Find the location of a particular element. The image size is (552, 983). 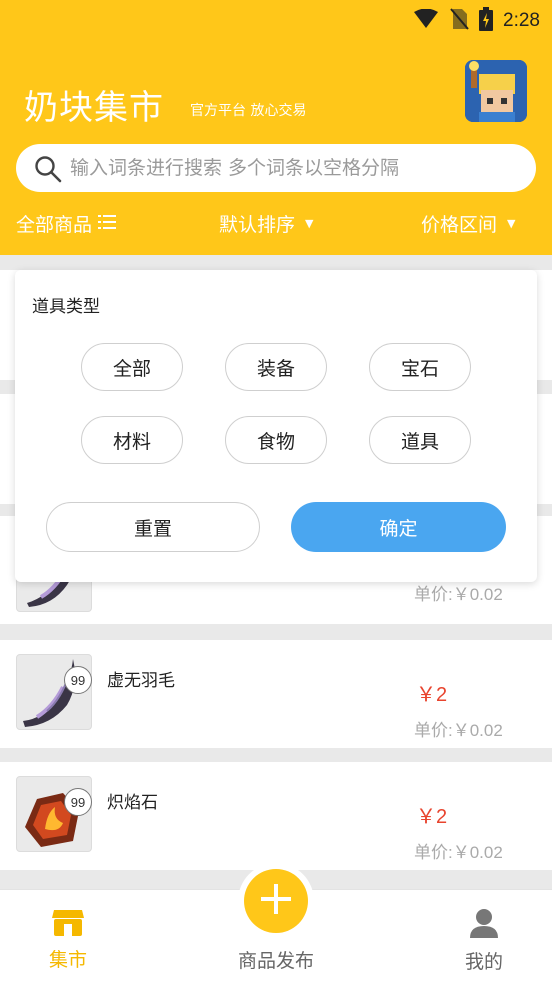

item-name: 虚无羽毛 is located at coordinates (141, 681).